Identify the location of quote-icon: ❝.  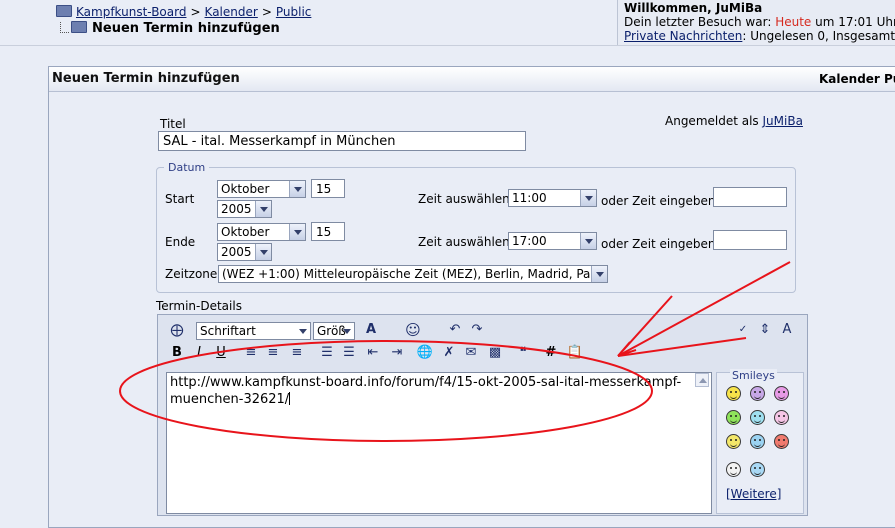
(523, 353).